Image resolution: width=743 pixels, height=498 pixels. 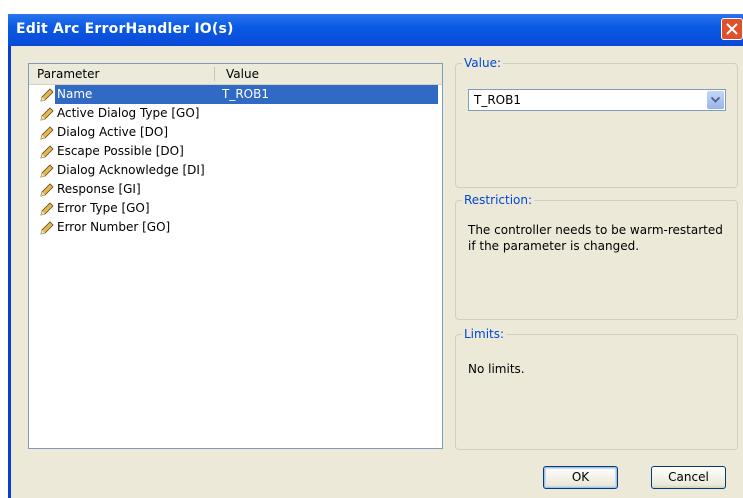 What do you see at coordinates (214, 74) in the screenshot?
I see `column-divider` at bounding box center [214, 74].